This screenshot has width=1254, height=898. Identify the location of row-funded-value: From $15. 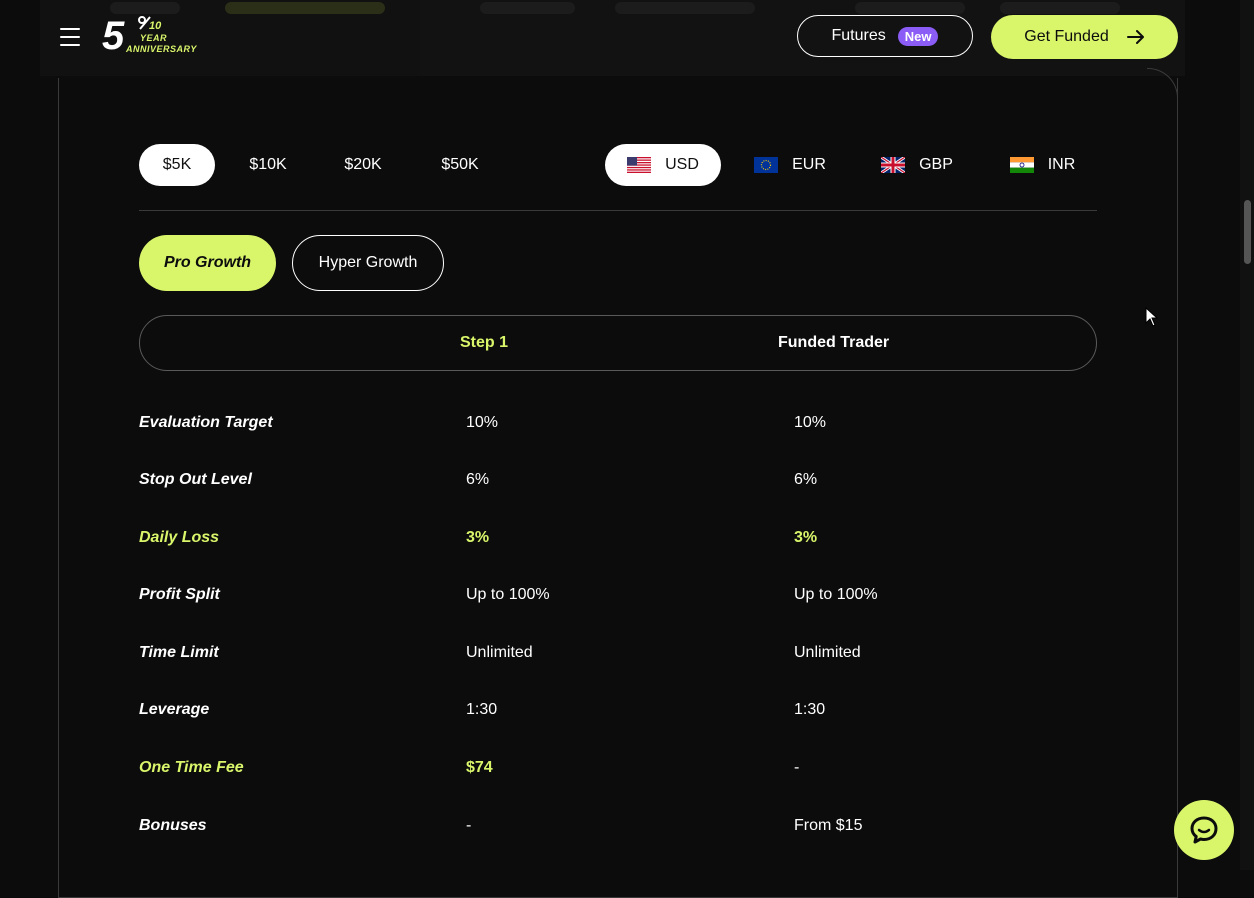
(828, 825).